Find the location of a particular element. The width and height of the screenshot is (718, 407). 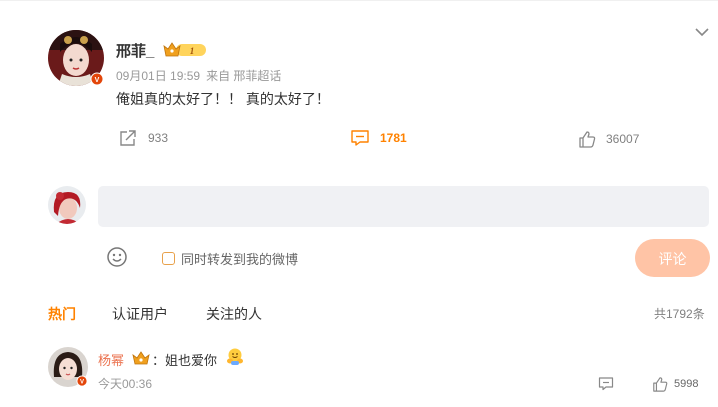

post-date: 09月01日 19:59 is located at coordinates (158, 76).